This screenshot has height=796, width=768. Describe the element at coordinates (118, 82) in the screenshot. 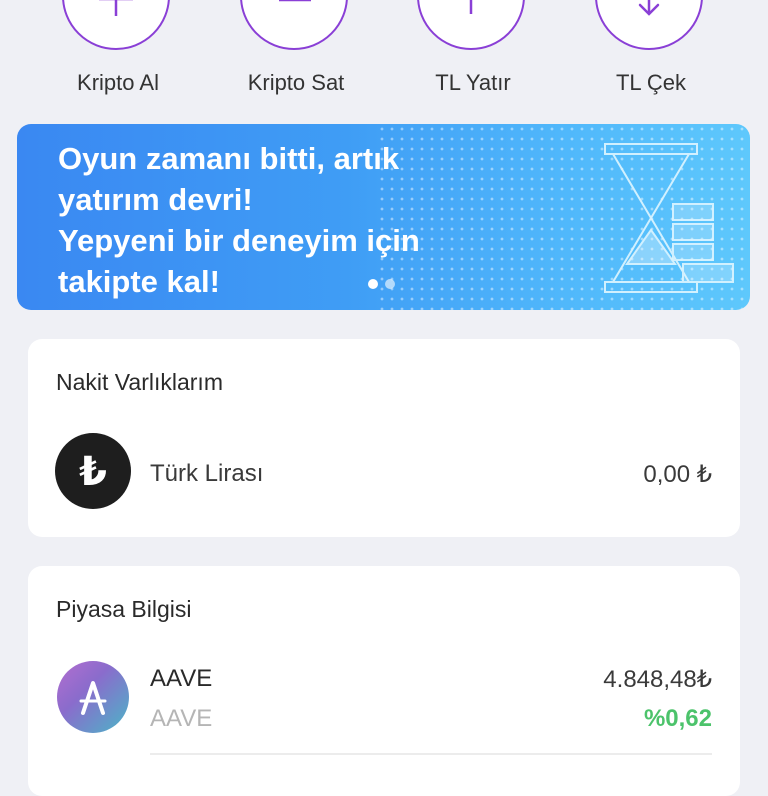

I see `buy-crypto-label: Kripto Al` at that location.